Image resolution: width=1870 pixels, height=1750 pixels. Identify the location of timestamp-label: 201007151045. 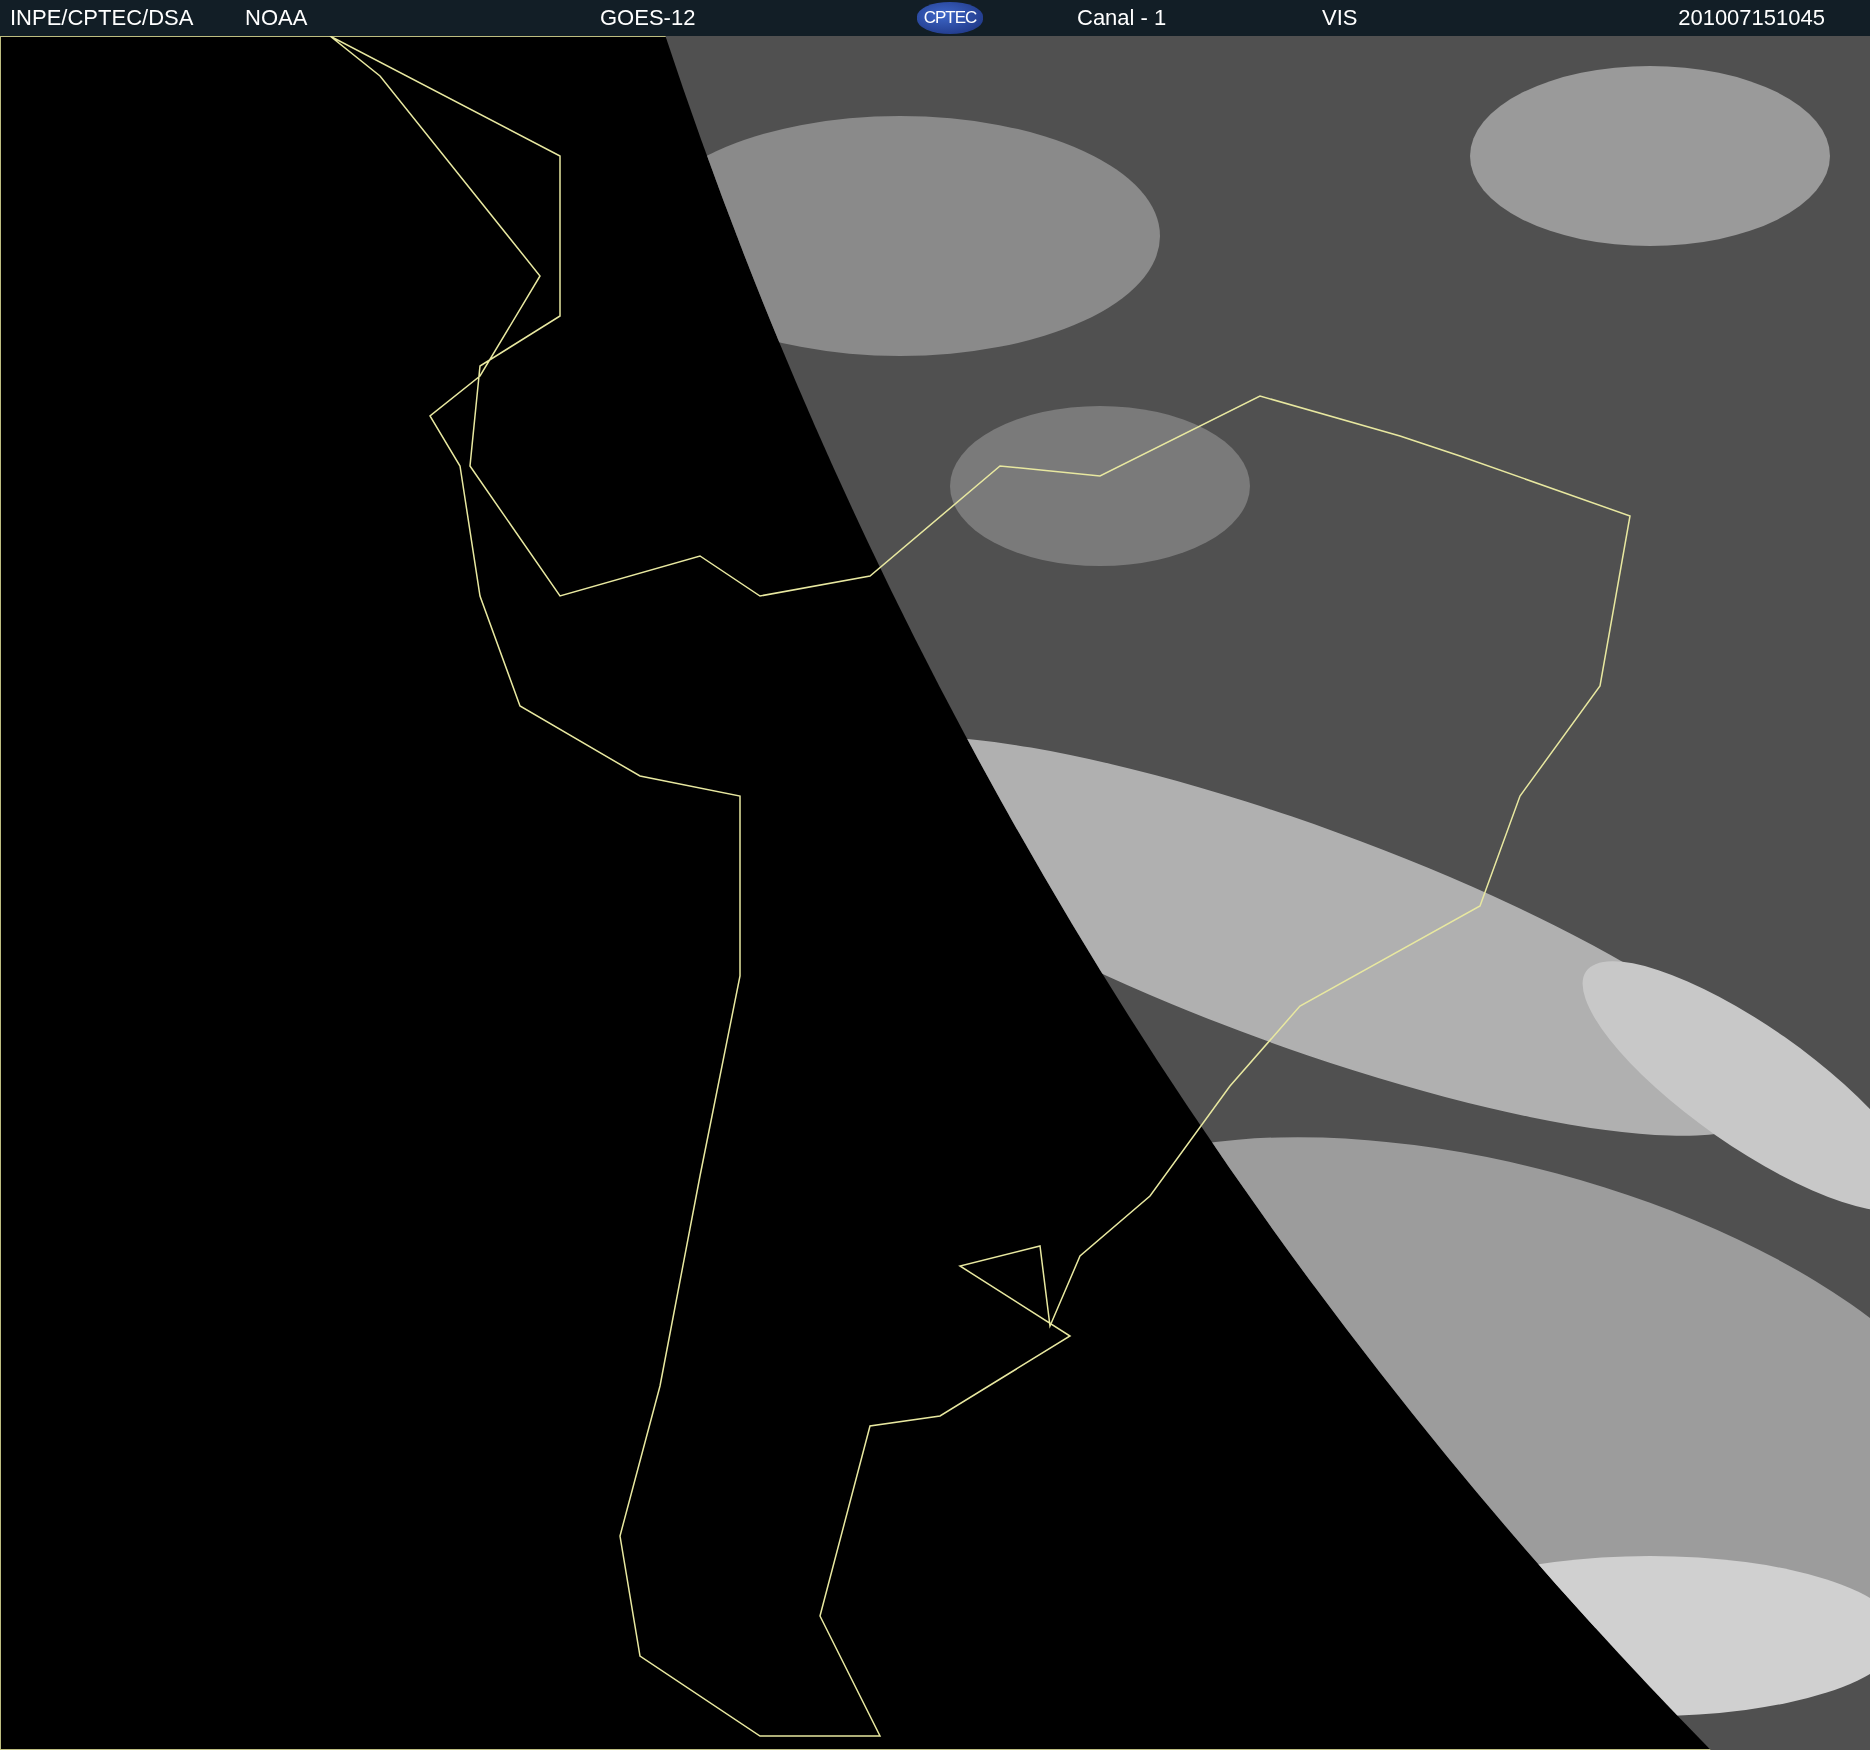
(1751, 18).